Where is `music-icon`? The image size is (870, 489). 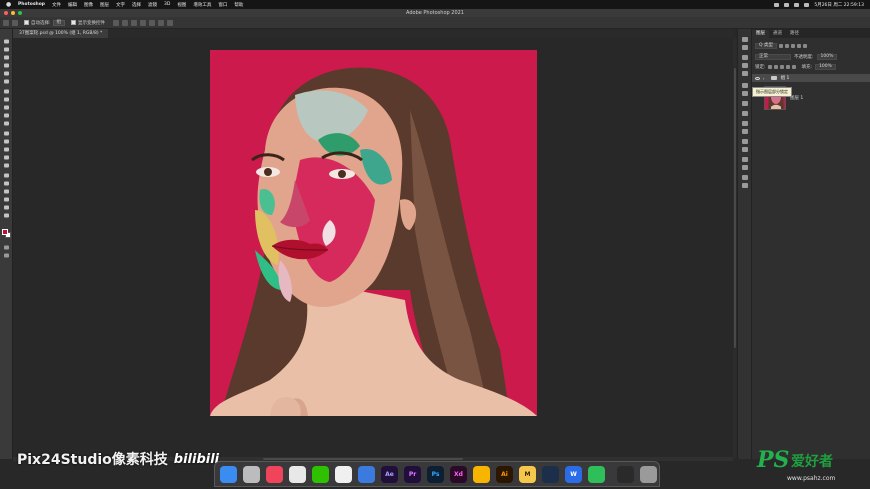
music-icon is located at coordinates (274, 474).